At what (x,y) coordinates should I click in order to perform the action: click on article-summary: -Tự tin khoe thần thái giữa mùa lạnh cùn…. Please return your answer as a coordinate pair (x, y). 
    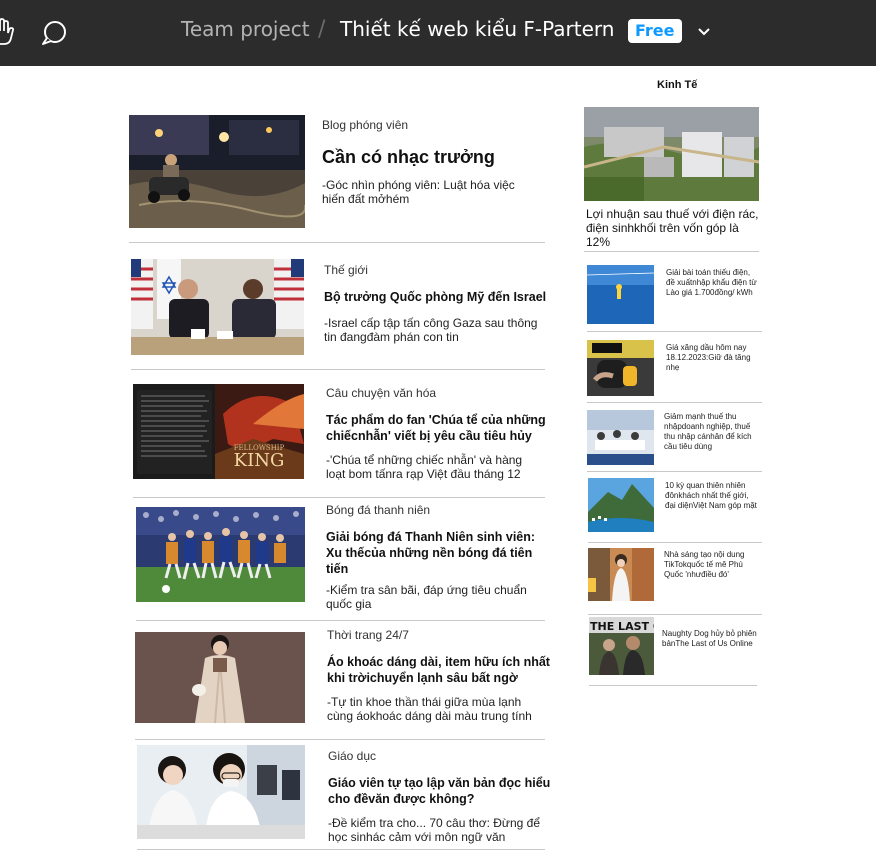
    Looking at the image, I should click on (434, 709).